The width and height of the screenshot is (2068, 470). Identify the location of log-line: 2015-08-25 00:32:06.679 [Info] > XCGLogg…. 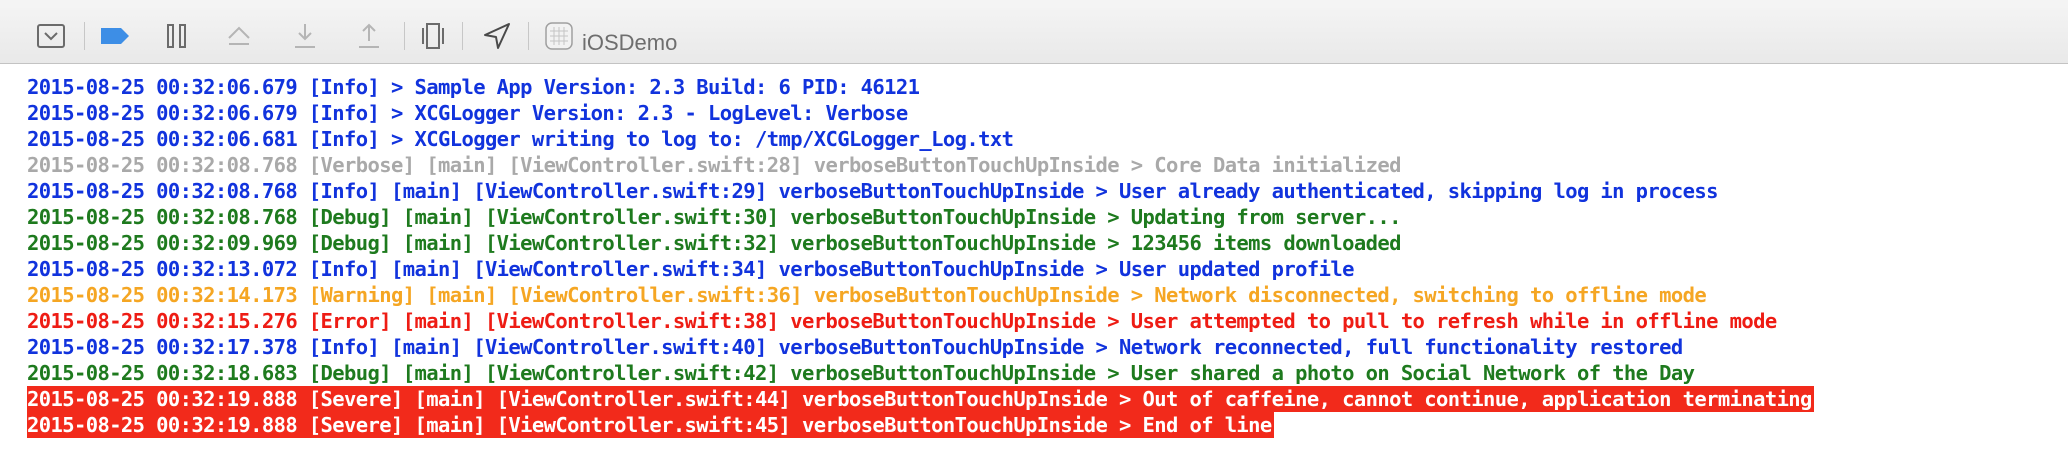
(467, 113).